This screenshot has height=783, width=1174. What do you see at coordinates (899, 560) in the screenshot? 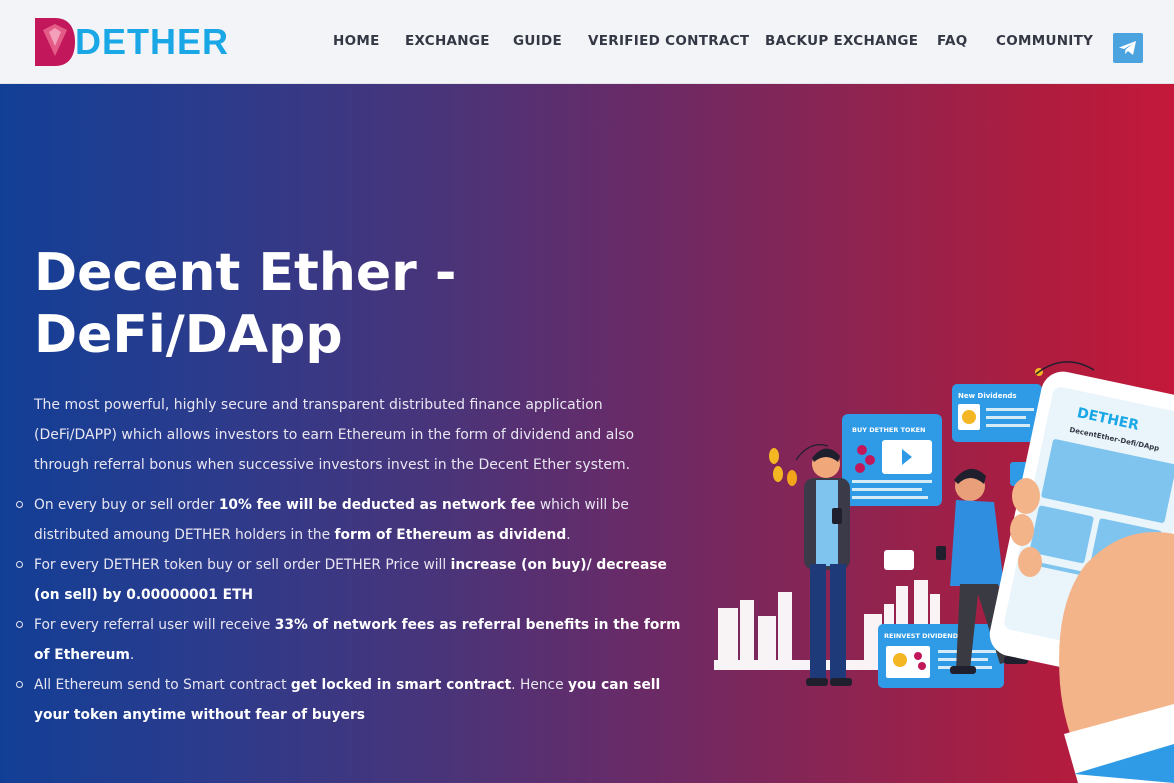
I see `chat-bubble-graphic` at bounding box center [899, 560].